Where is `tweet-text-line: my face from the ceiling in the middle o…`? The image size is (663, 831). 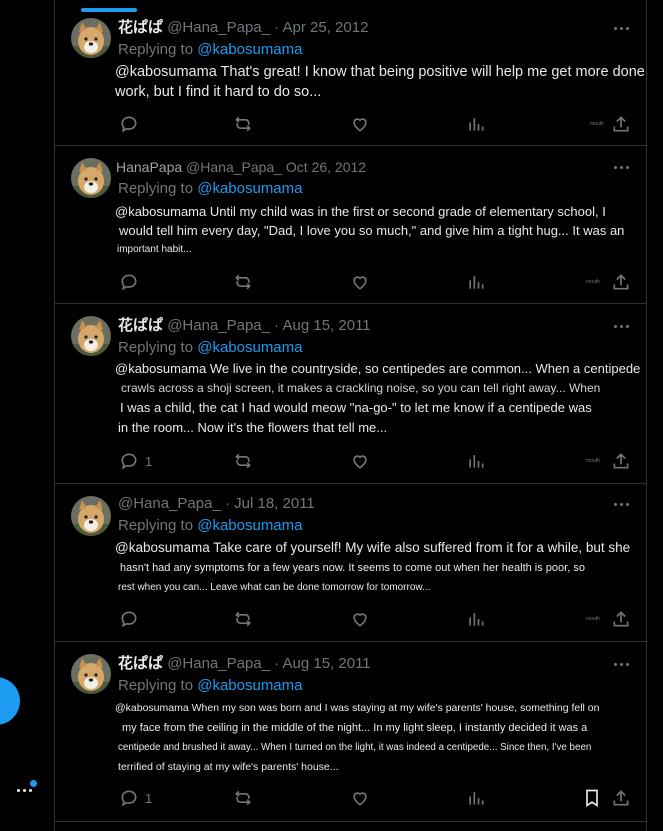 tweet-text-line: my face from the ceiling in the middle o… is located at coordinates (355, 727).